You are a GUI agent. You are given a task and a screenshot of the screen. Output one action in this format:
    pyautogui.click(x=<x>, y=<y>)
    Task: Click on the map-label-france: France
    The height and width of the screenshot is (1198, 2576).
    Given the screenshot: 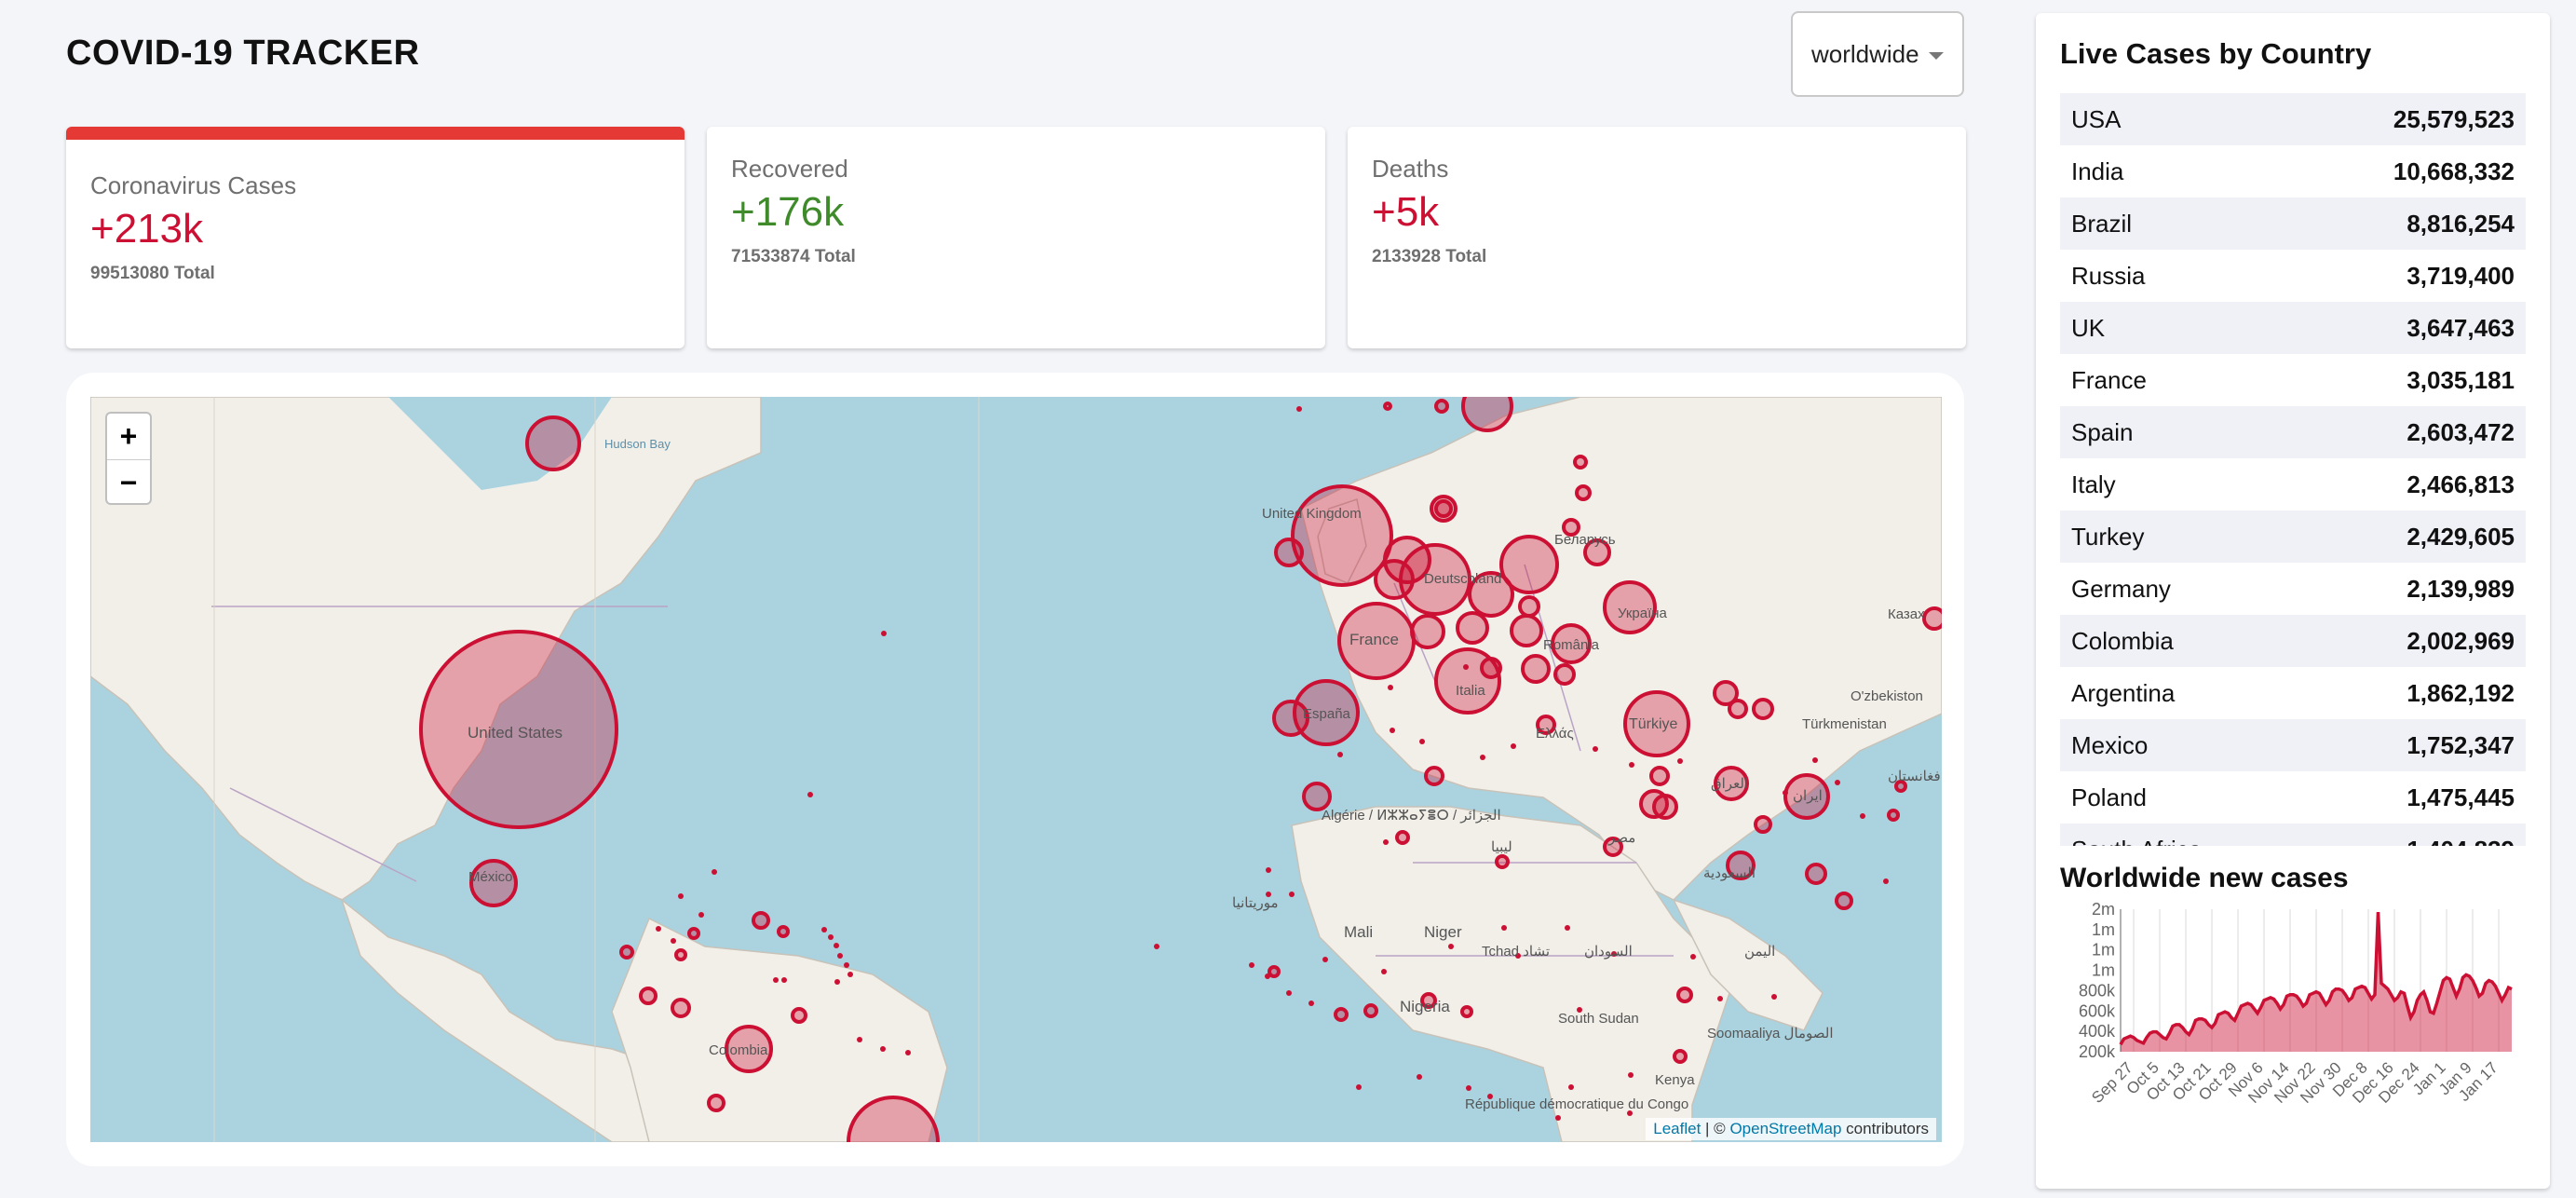 What is the action you would take?
    pyautogui.click(x=1374, y=639)
    